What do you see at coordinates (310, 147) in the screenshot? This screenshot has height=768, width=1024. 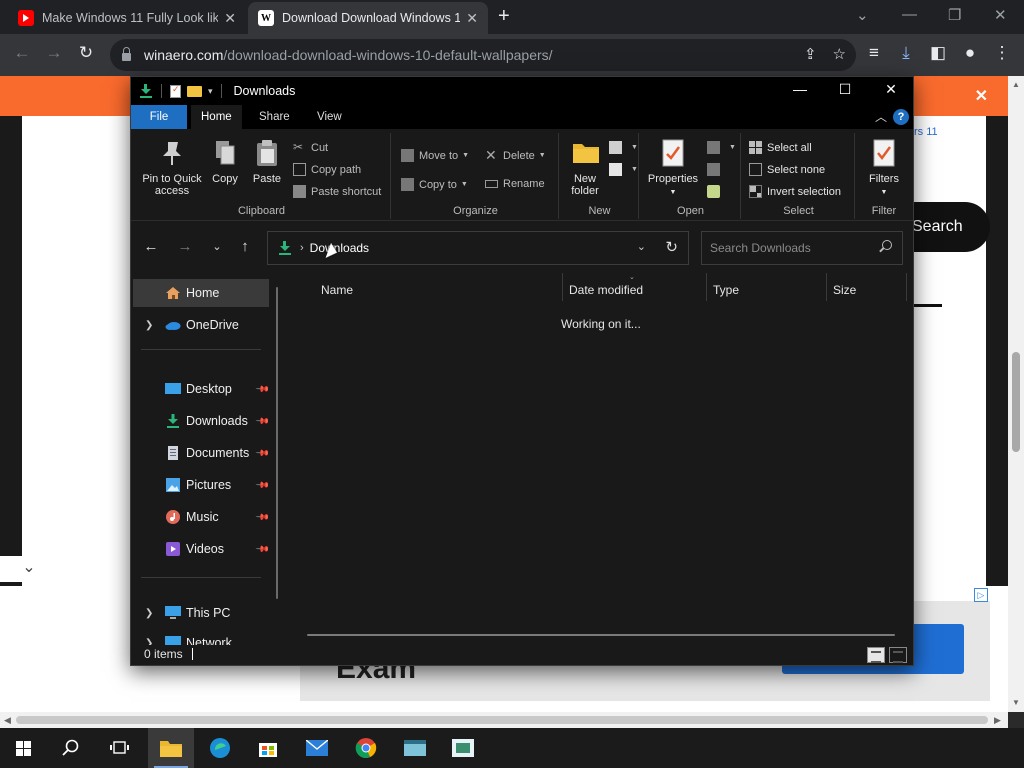 I see `cut-button: ✂ Cut` at bounding box center [310, 147].